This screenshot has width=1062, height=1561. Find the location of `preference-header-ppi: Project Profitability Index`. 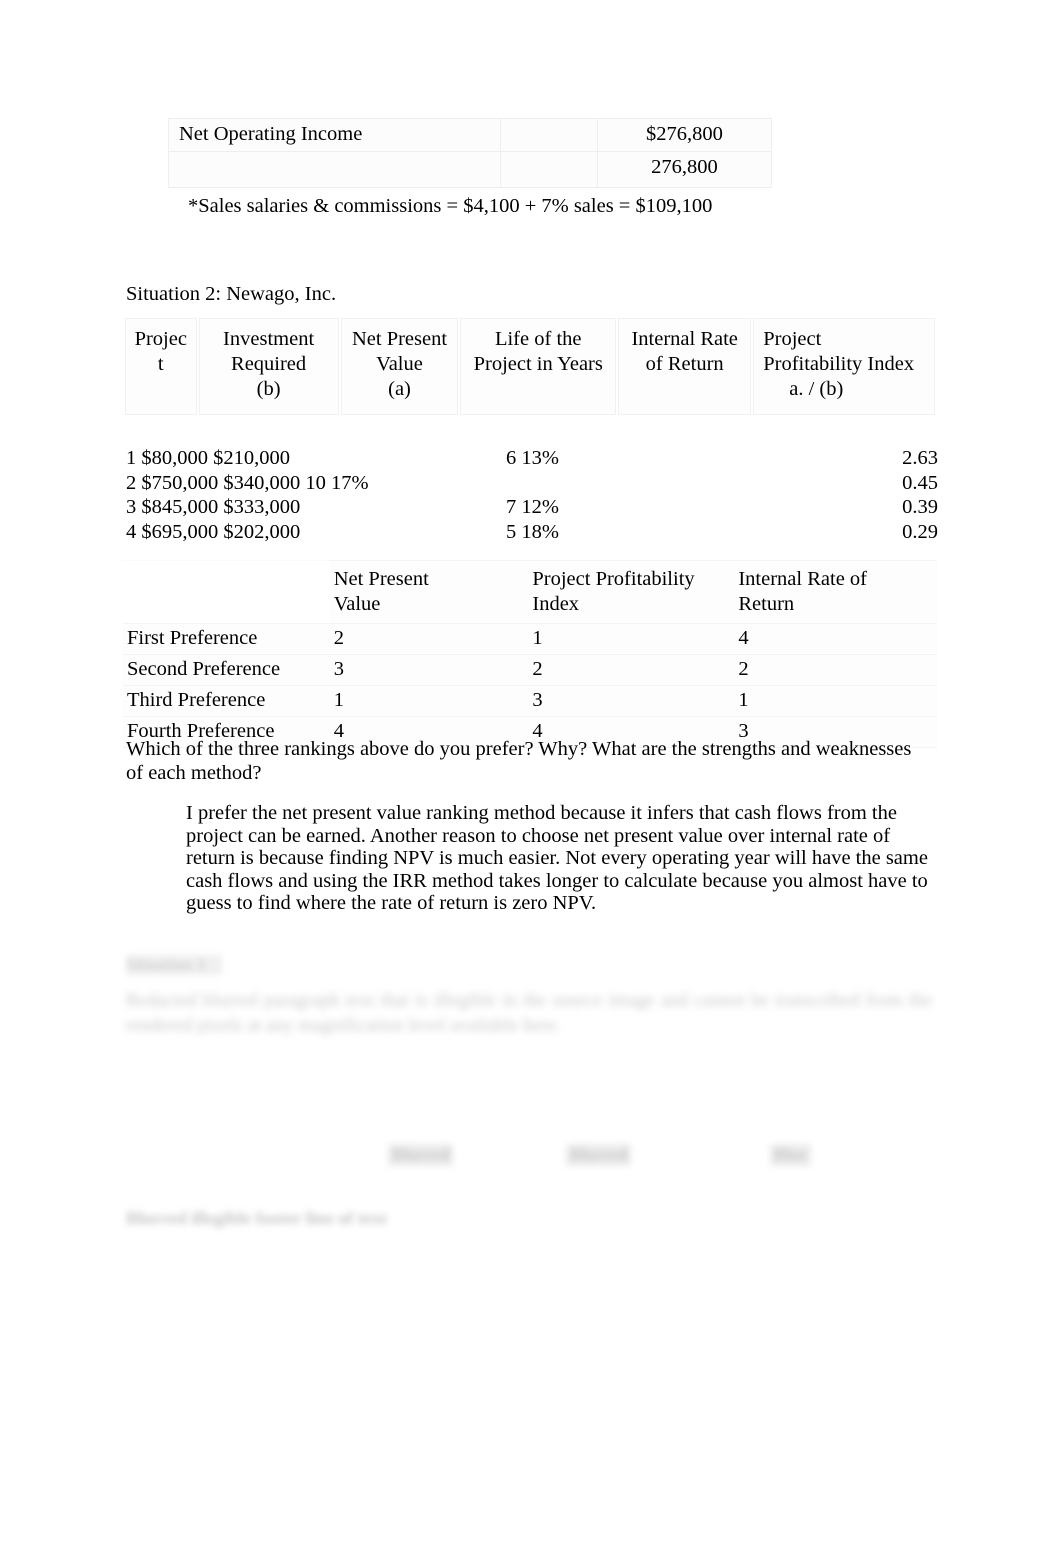

preference-header-ppi: Project Profitability Index is located at coordinates (631, 592).